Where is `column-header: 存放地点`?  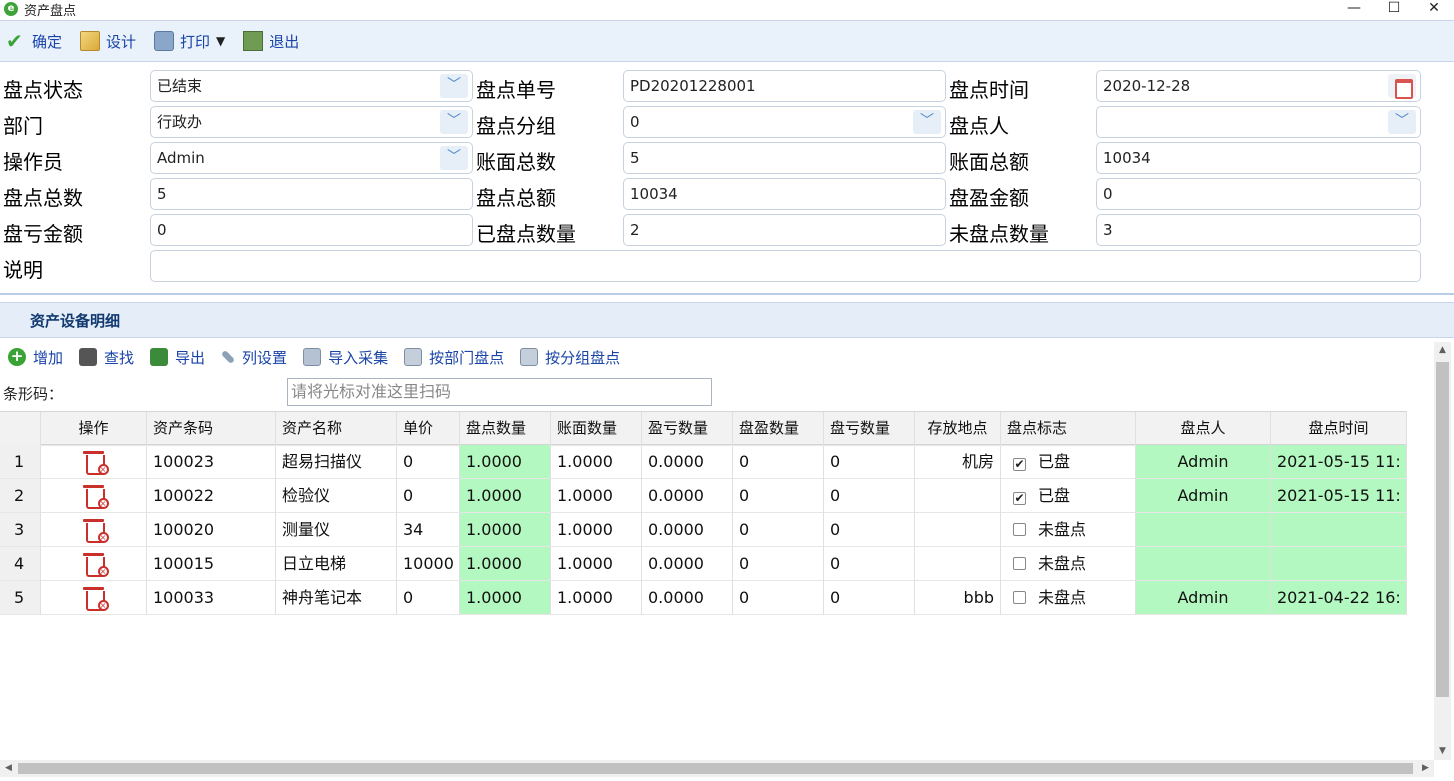 column-header: 存放地点 is located at coordinates (958, 429).